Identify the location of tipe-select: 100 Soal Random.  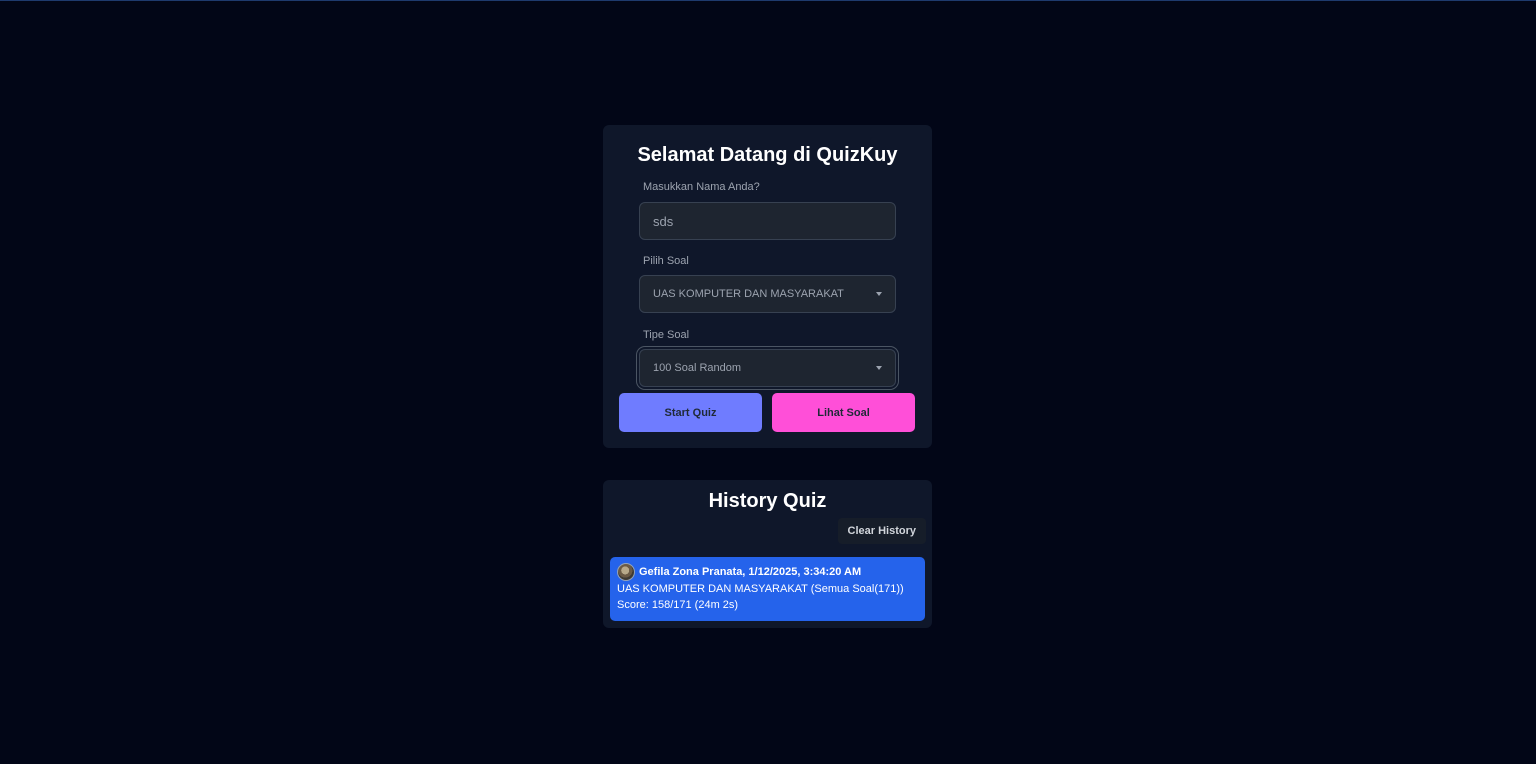
(767, 368).